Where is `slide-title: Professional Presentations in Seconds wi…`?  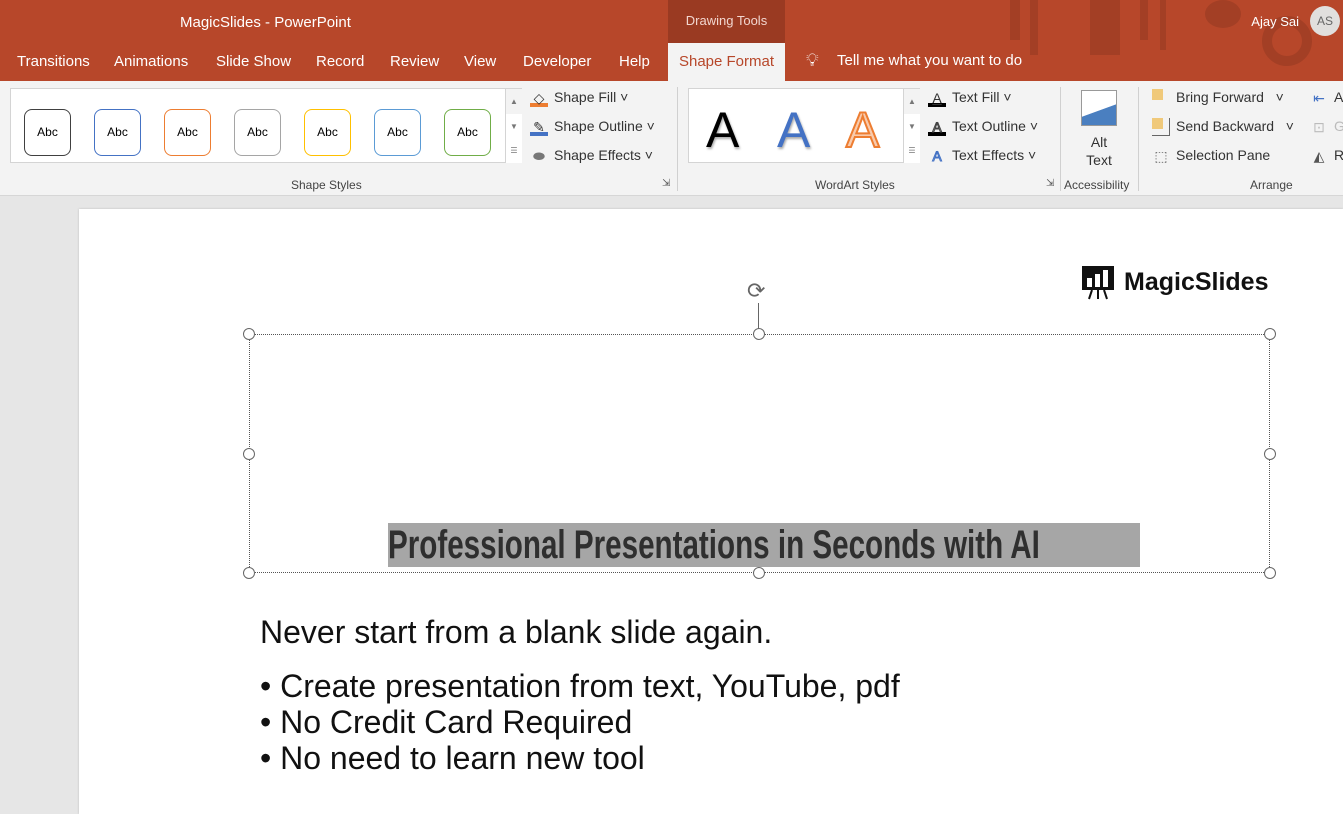 slide-title: Professional Presentations in Seconds wi… is located at coordinates (764, 545).